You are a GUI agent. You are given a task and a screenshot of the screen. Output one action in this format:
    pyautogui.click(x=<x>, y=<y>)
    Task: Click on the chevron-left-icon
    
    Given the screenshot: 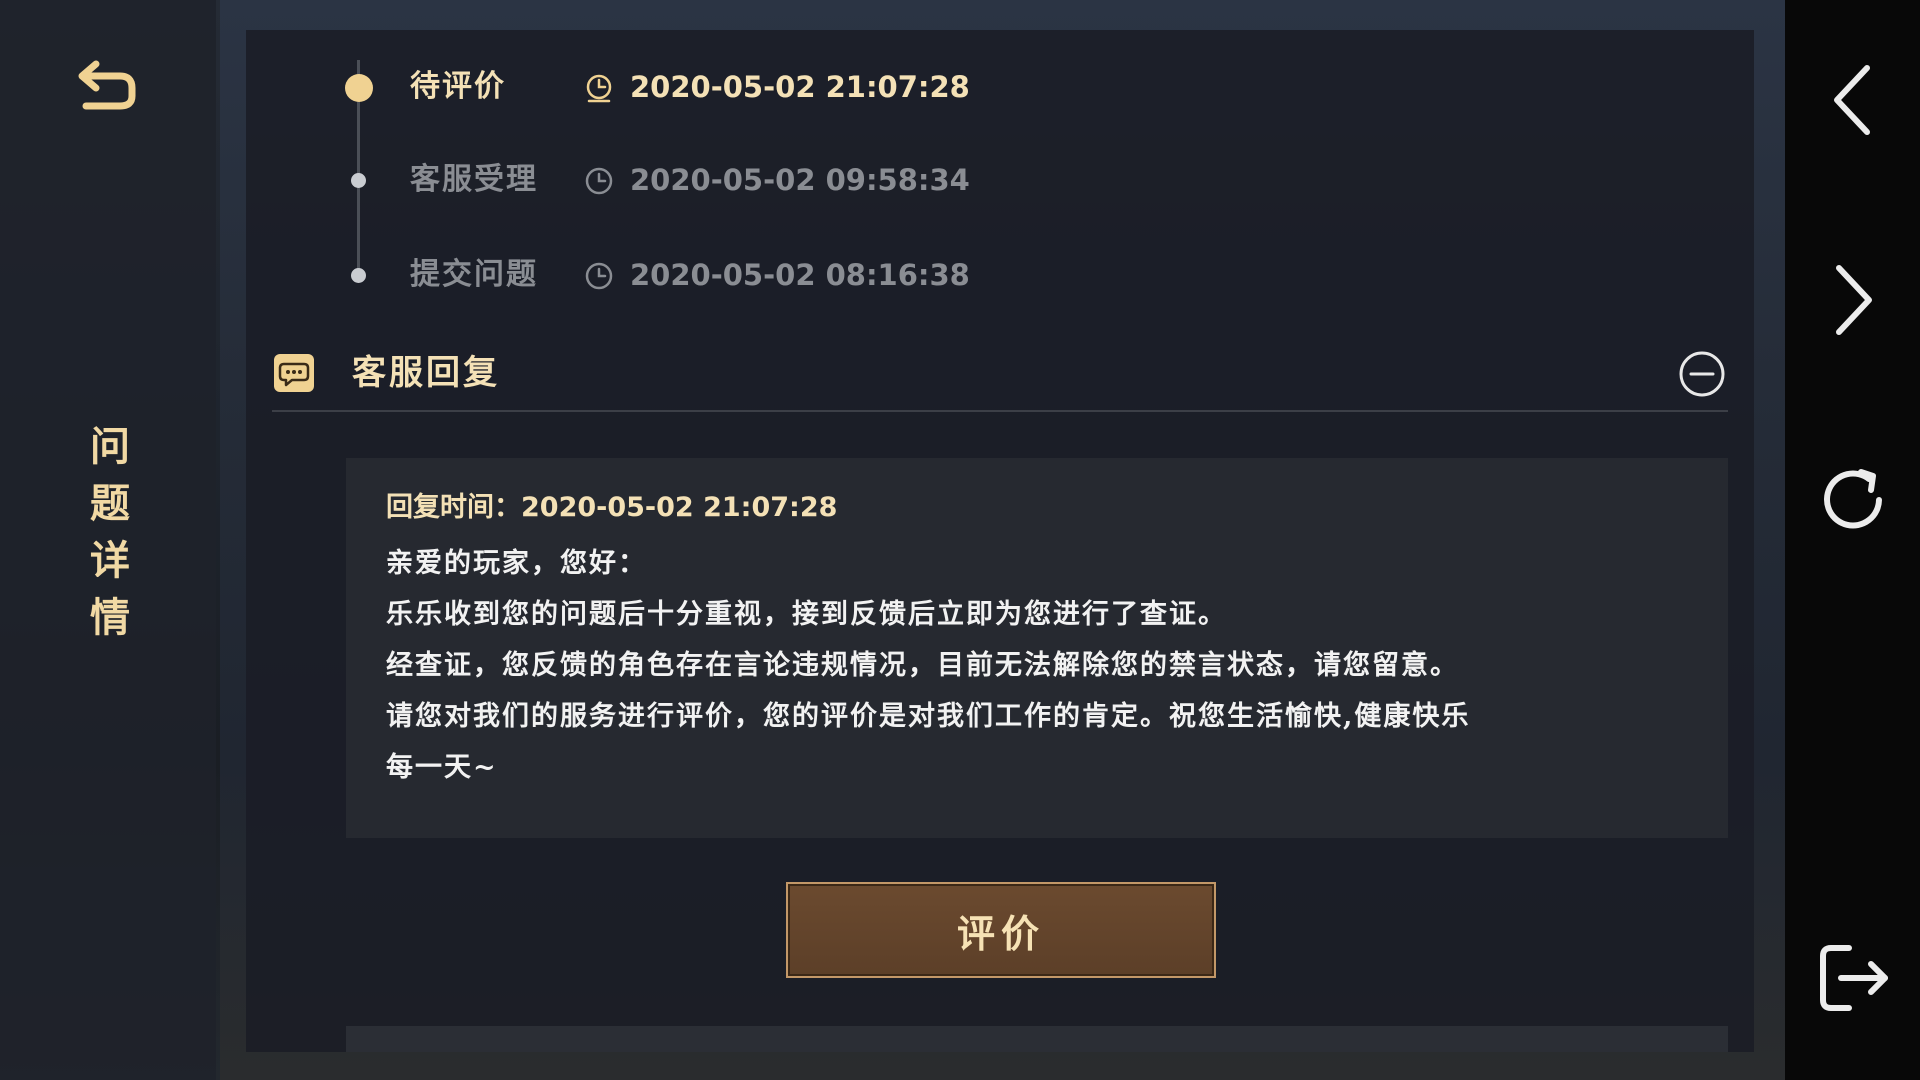 What is the action you would take?
    pyautogui.click(x=1852, y=100)
    